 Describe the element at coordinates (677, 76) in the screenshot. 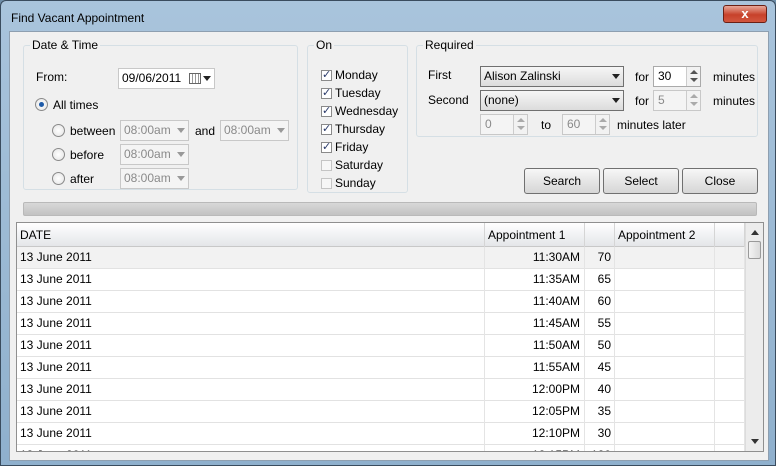

I see `first-minutes-stepper: 30` at that location.